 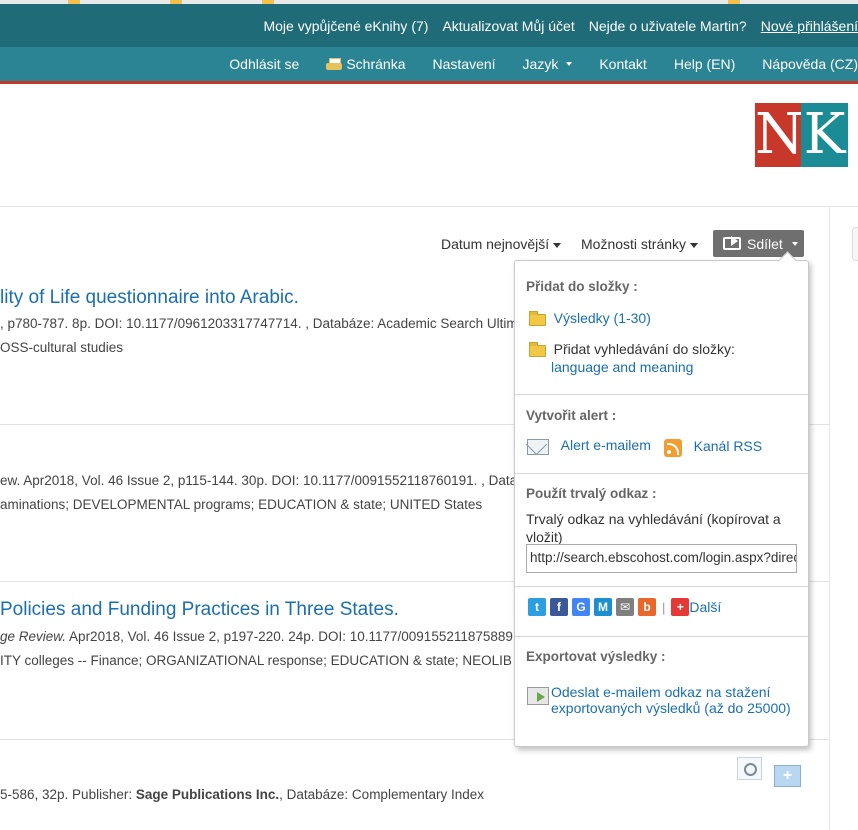 What do you see at coordinates (538, 696) in the screenshot?
I see `export-icon` at bounding box center [538, 696].